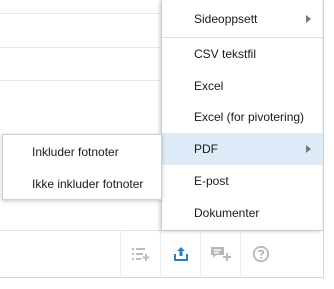 The height and width of the screenshot is (289, 334). I want to click on menu-item-label: Dokumenter, so click(227, 213).